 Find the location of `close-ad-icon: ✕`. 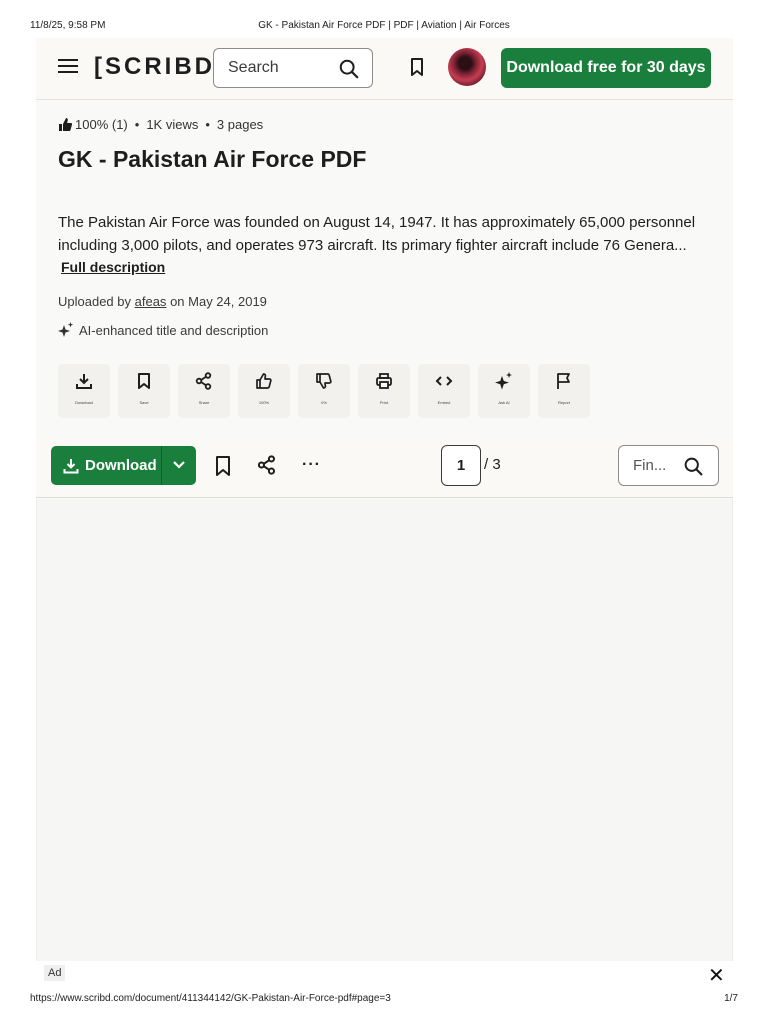

close-ad-icon: ✕ is located at coordinates (716, 975).